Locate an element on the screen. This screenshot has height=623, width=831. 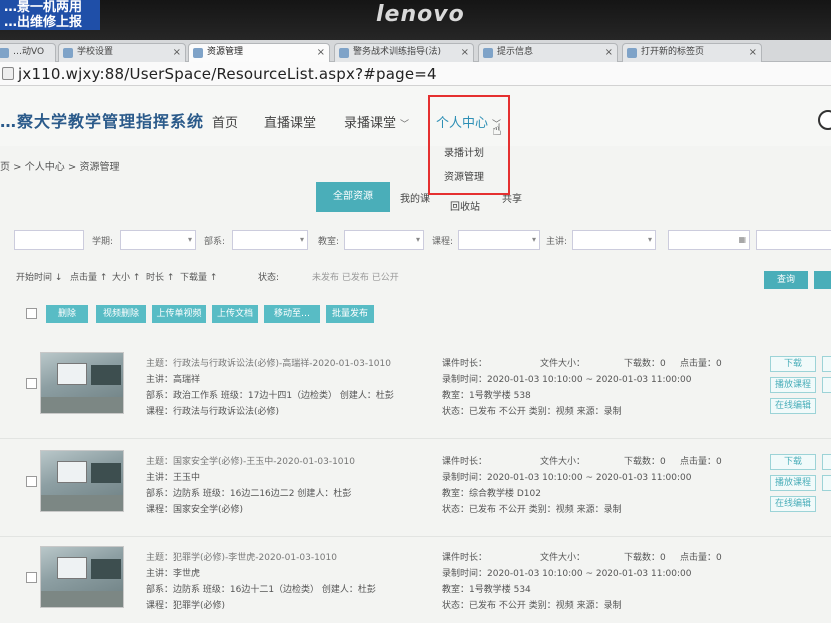
browser-tab-4: 警务战术训练指导(法) × is located at coordinates (404, 52).